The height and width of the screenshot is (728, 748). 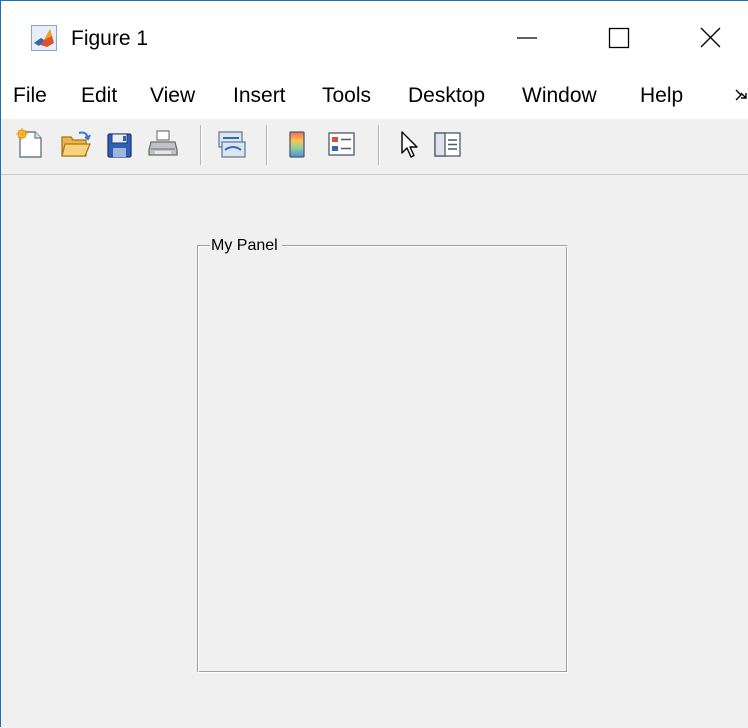 I want to click on print-figure-button, so click(x=164, y=144).